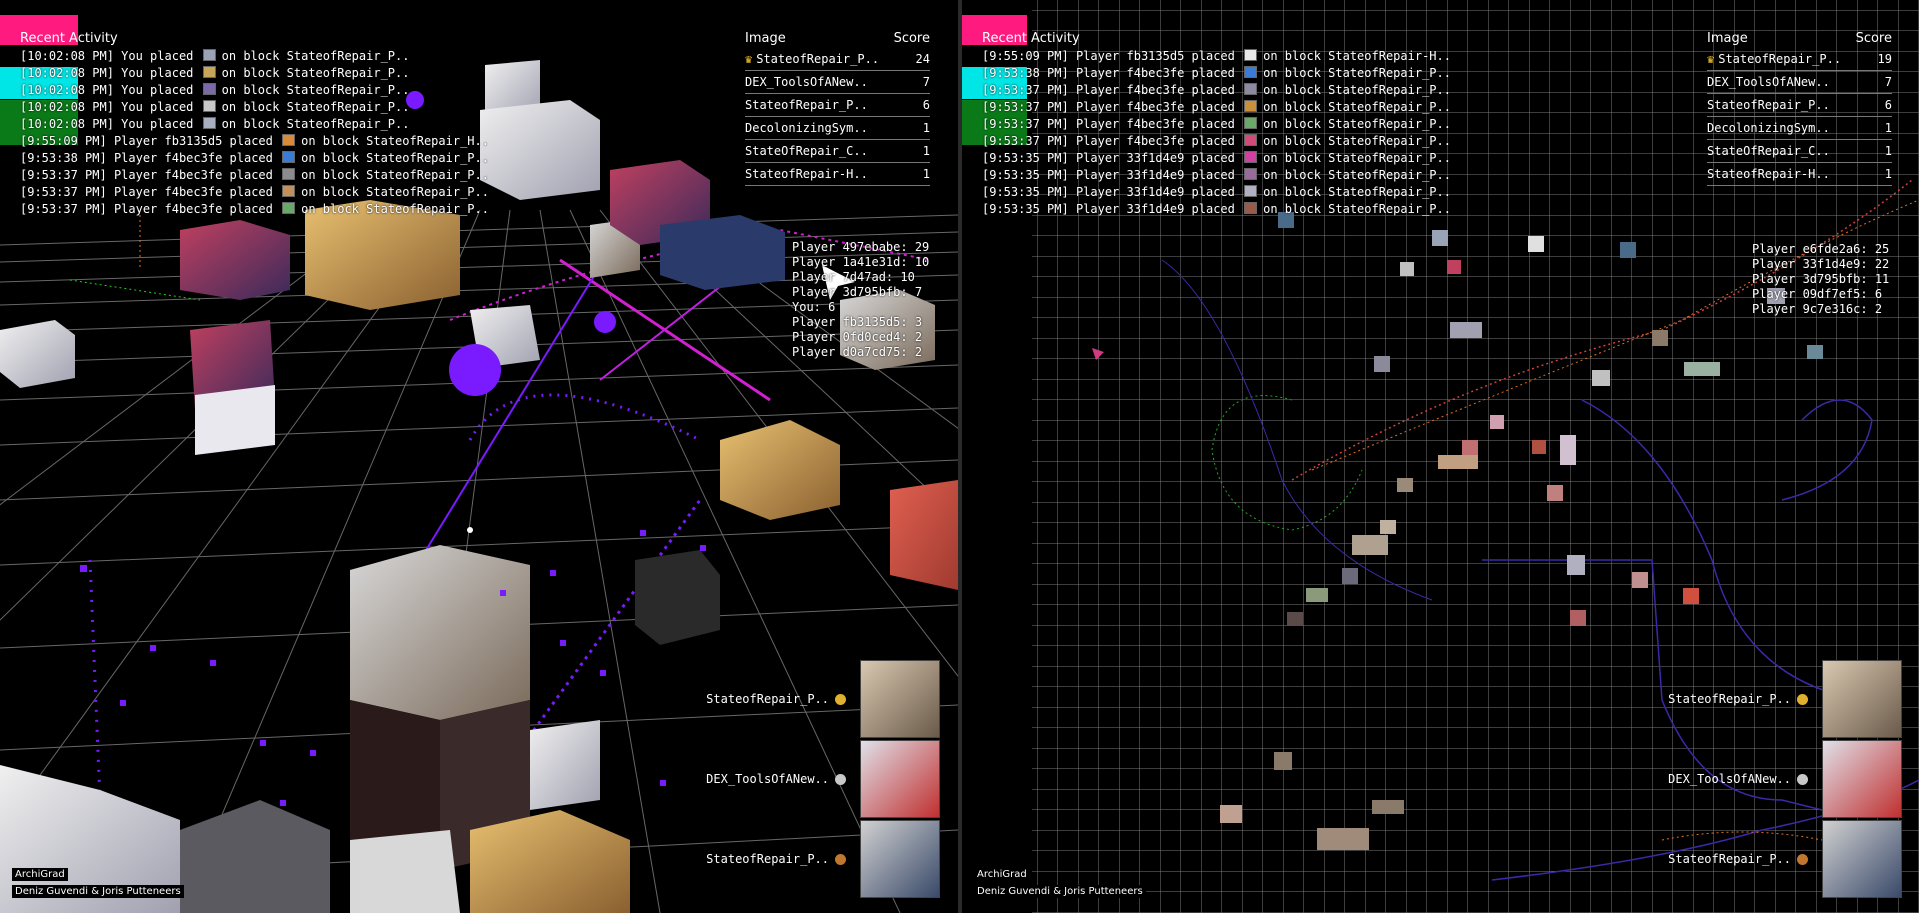 The height and width of the screenshot is (913, 1919). What do you see at coordinates (1780, 59) in the screenshot?
I see `leaderboard-image-name: StateofRepair_P..` at bounding box center [1780, 59].